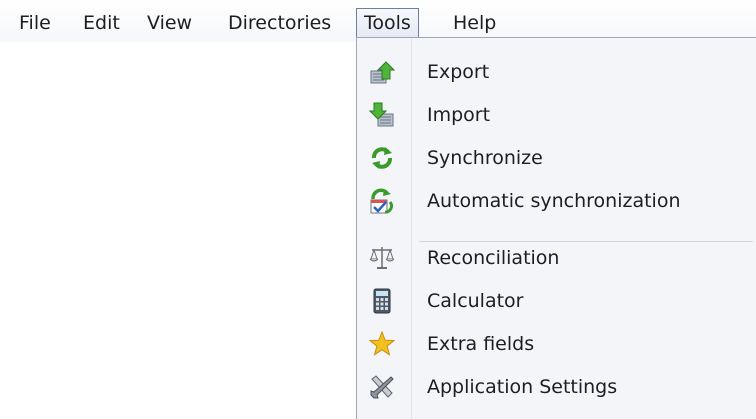  What do you see at coordinates (382, 201) in the screenshot?
I see `automatic-synchronization-icon` at bounding box center [382, 201].